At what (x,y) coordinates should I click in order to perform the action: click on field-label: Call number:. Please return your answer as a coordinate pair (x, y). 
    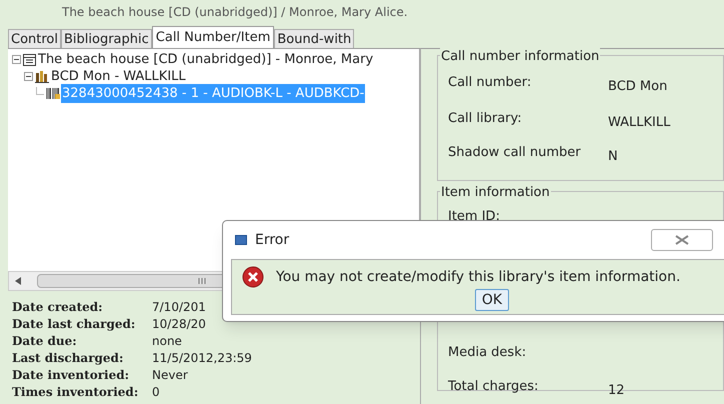
    Looking at the image, I should click on (490, 83).